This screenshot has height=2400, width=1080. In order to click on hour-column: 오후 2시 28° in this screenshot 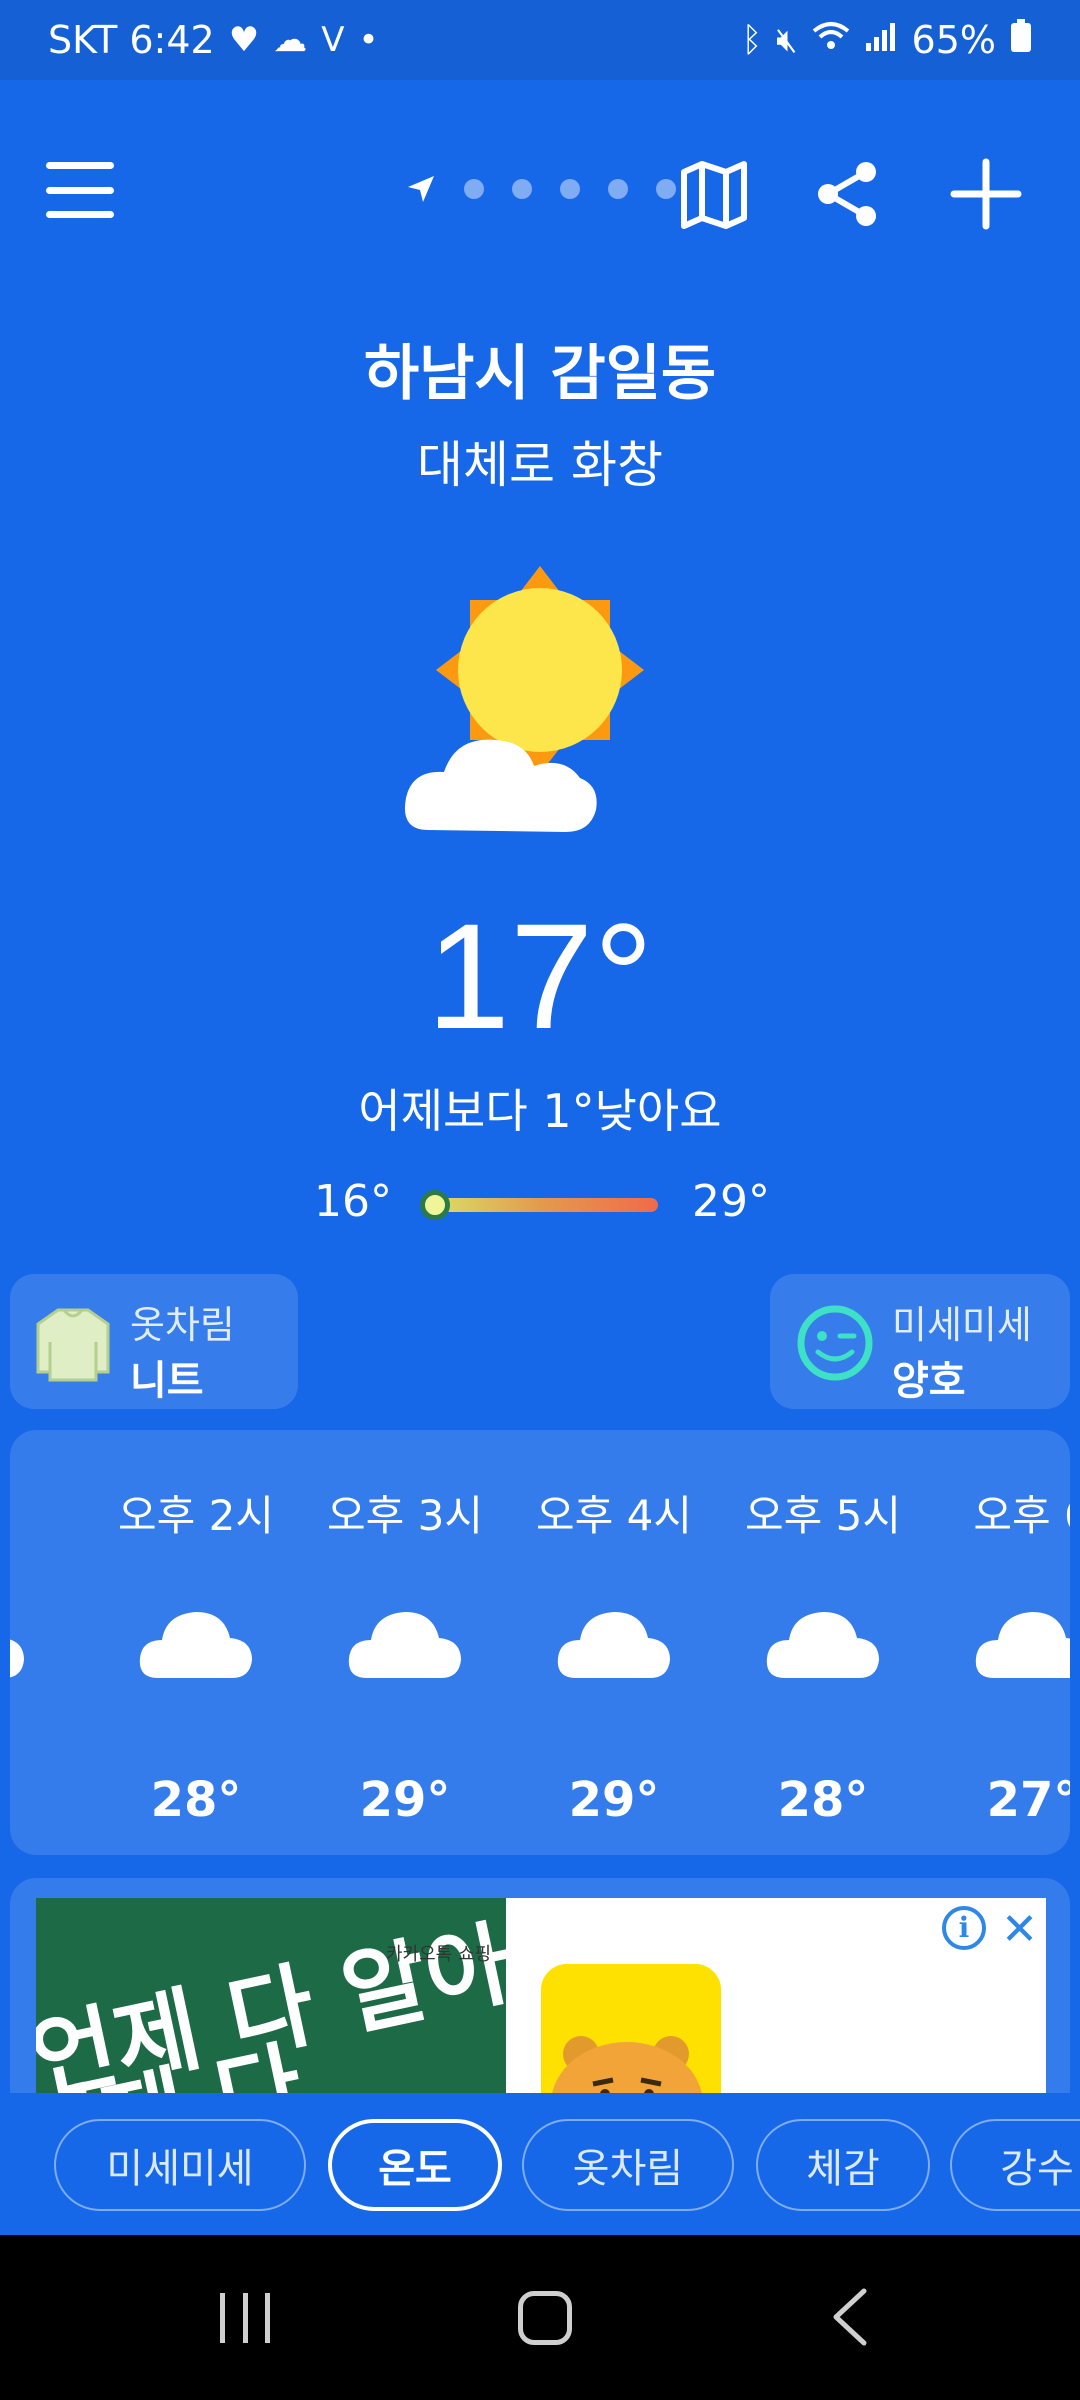, I will do `click(196, 1642)`.